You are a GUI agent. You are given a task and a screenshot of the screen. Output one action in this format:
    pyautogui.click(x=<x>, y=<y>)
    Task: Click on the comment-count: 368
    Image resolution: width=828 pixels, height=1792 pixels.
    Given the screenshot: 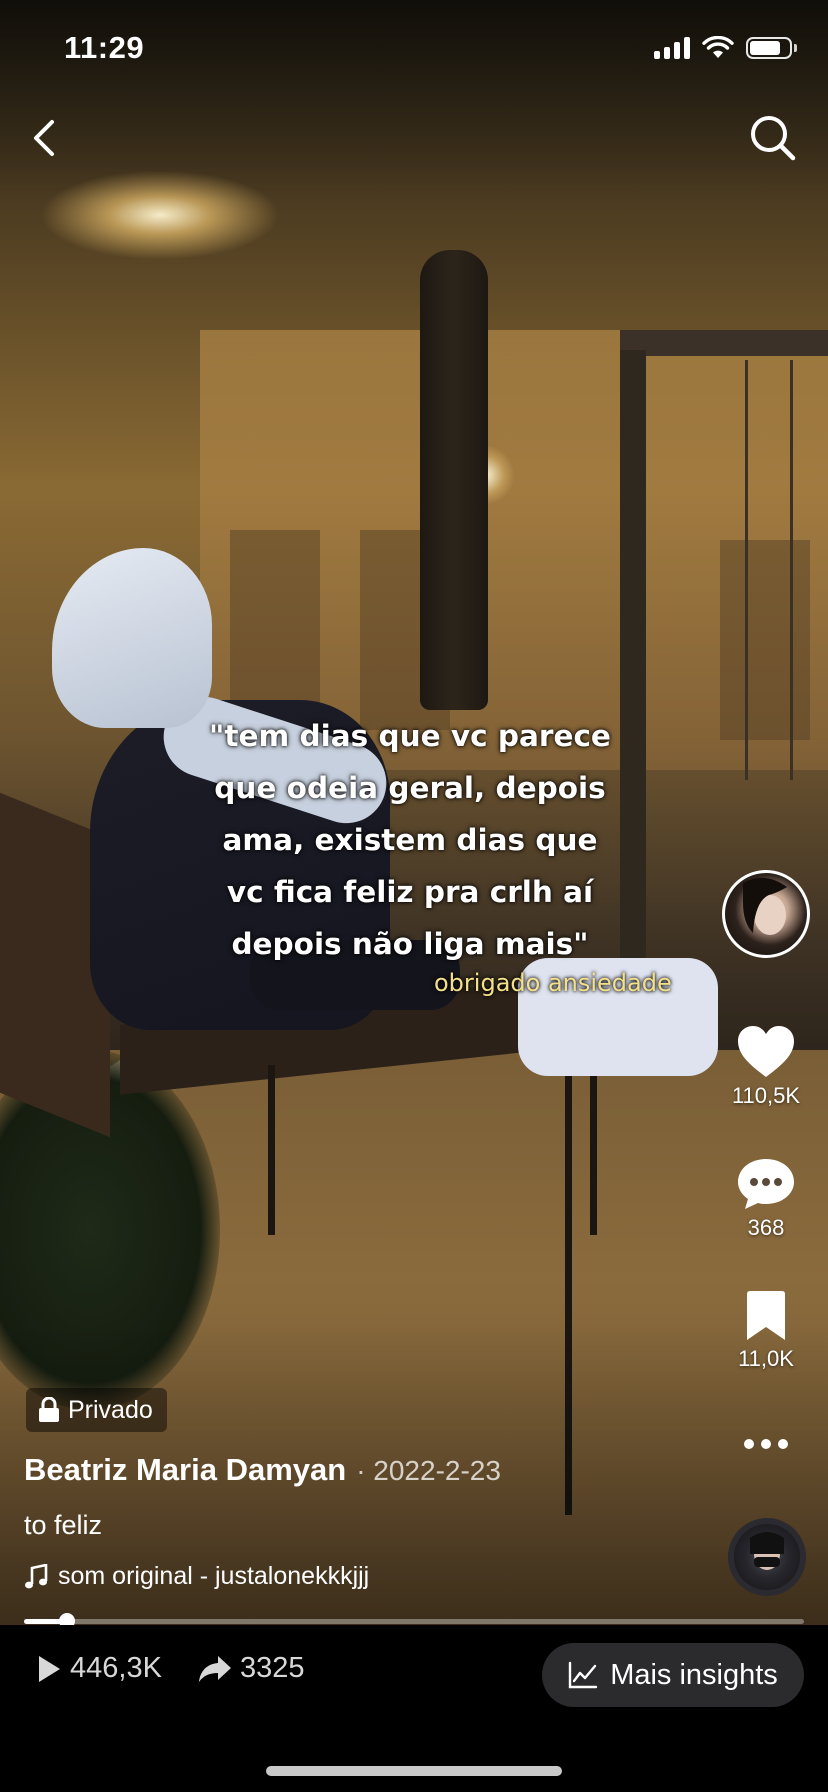 What is the action you would take?
    pyautogui.click(x=766, y=1227)
    